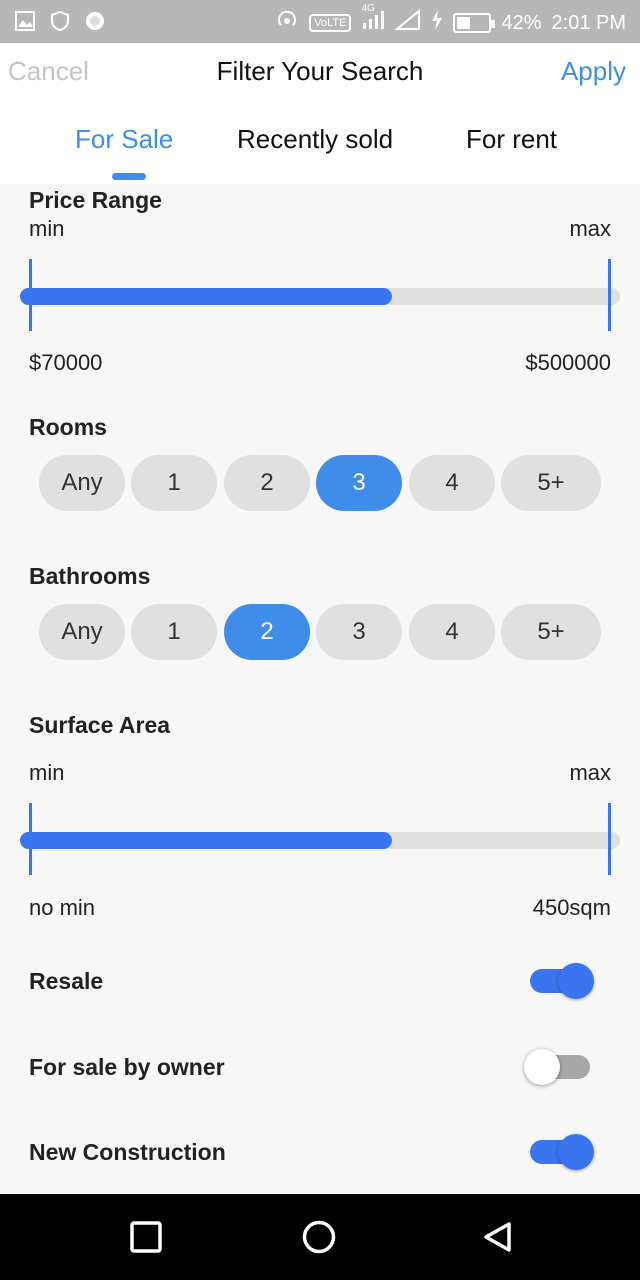 The height and width of the screenshot is (1280, 640). What do you see at coordinates (320, 71) in the screenshot?
I see `page-title: Filter Your Search` at bounding box center [320, 71].